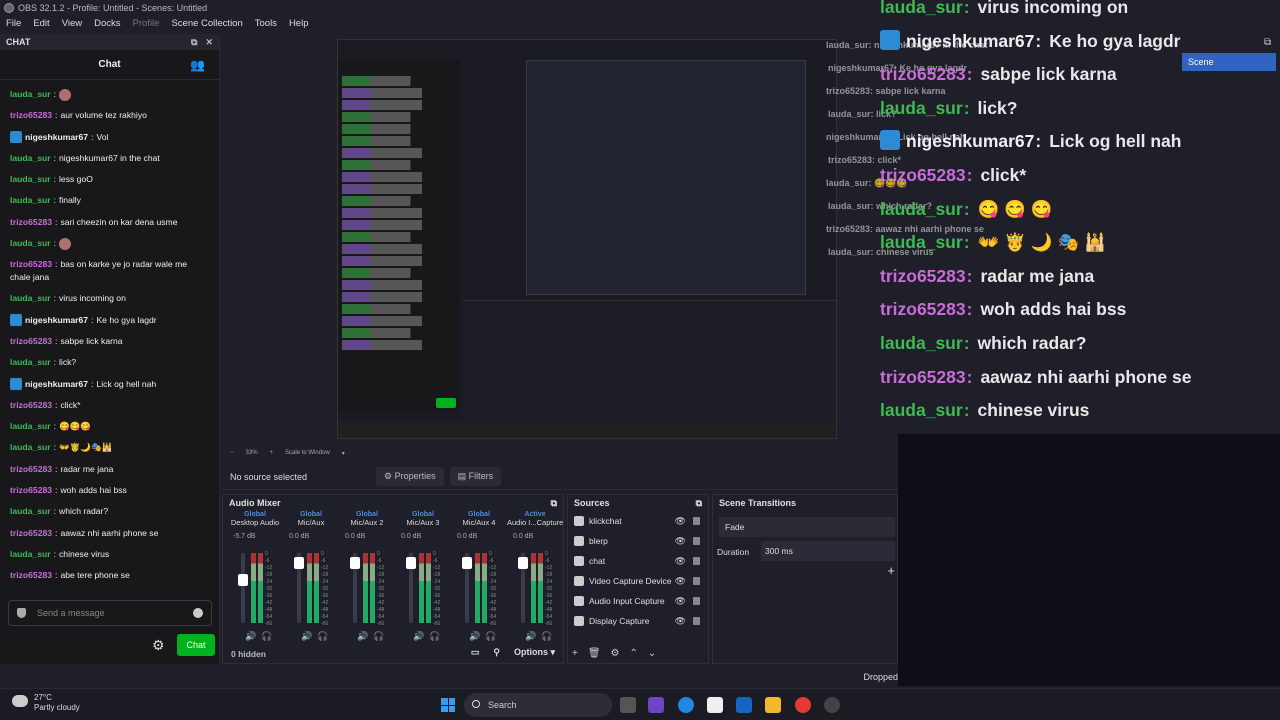  What do you see at coordinates (832, 705) in the screenshot?
I see `obs-taskbar-icon` at bounding box center [832, 705].